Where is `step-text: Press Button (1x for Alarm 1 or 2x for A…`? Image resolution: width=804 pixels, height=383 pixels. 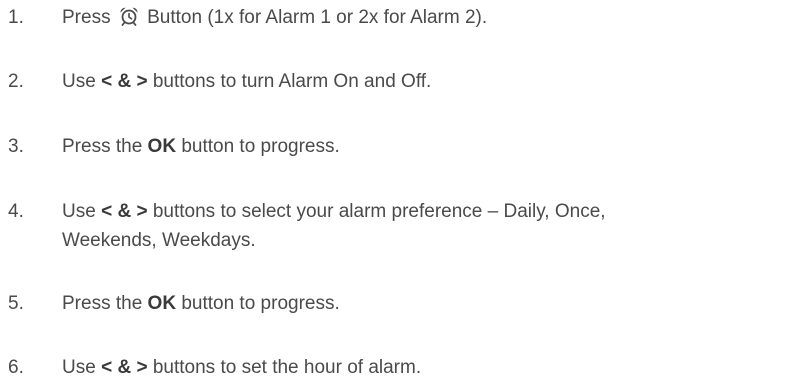 step-text: Press Button (1x for Alarm 1 or 2x for A… is located at coordinates (274, 18).